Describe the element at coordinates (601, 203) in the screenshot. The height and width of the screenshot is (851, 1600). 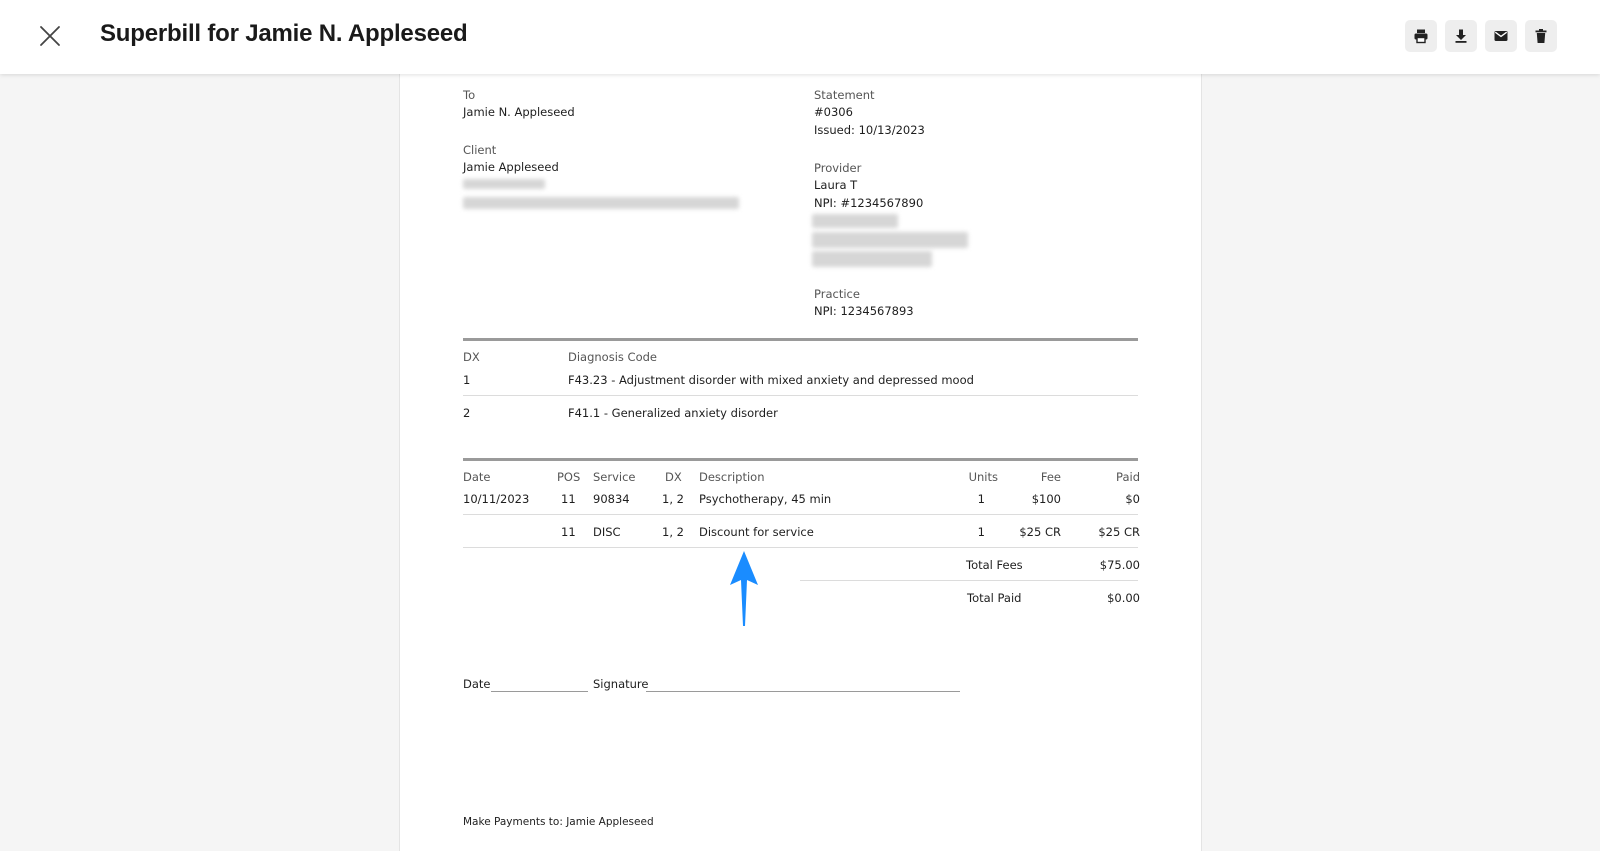
I see `redacted-client-address` at that location.